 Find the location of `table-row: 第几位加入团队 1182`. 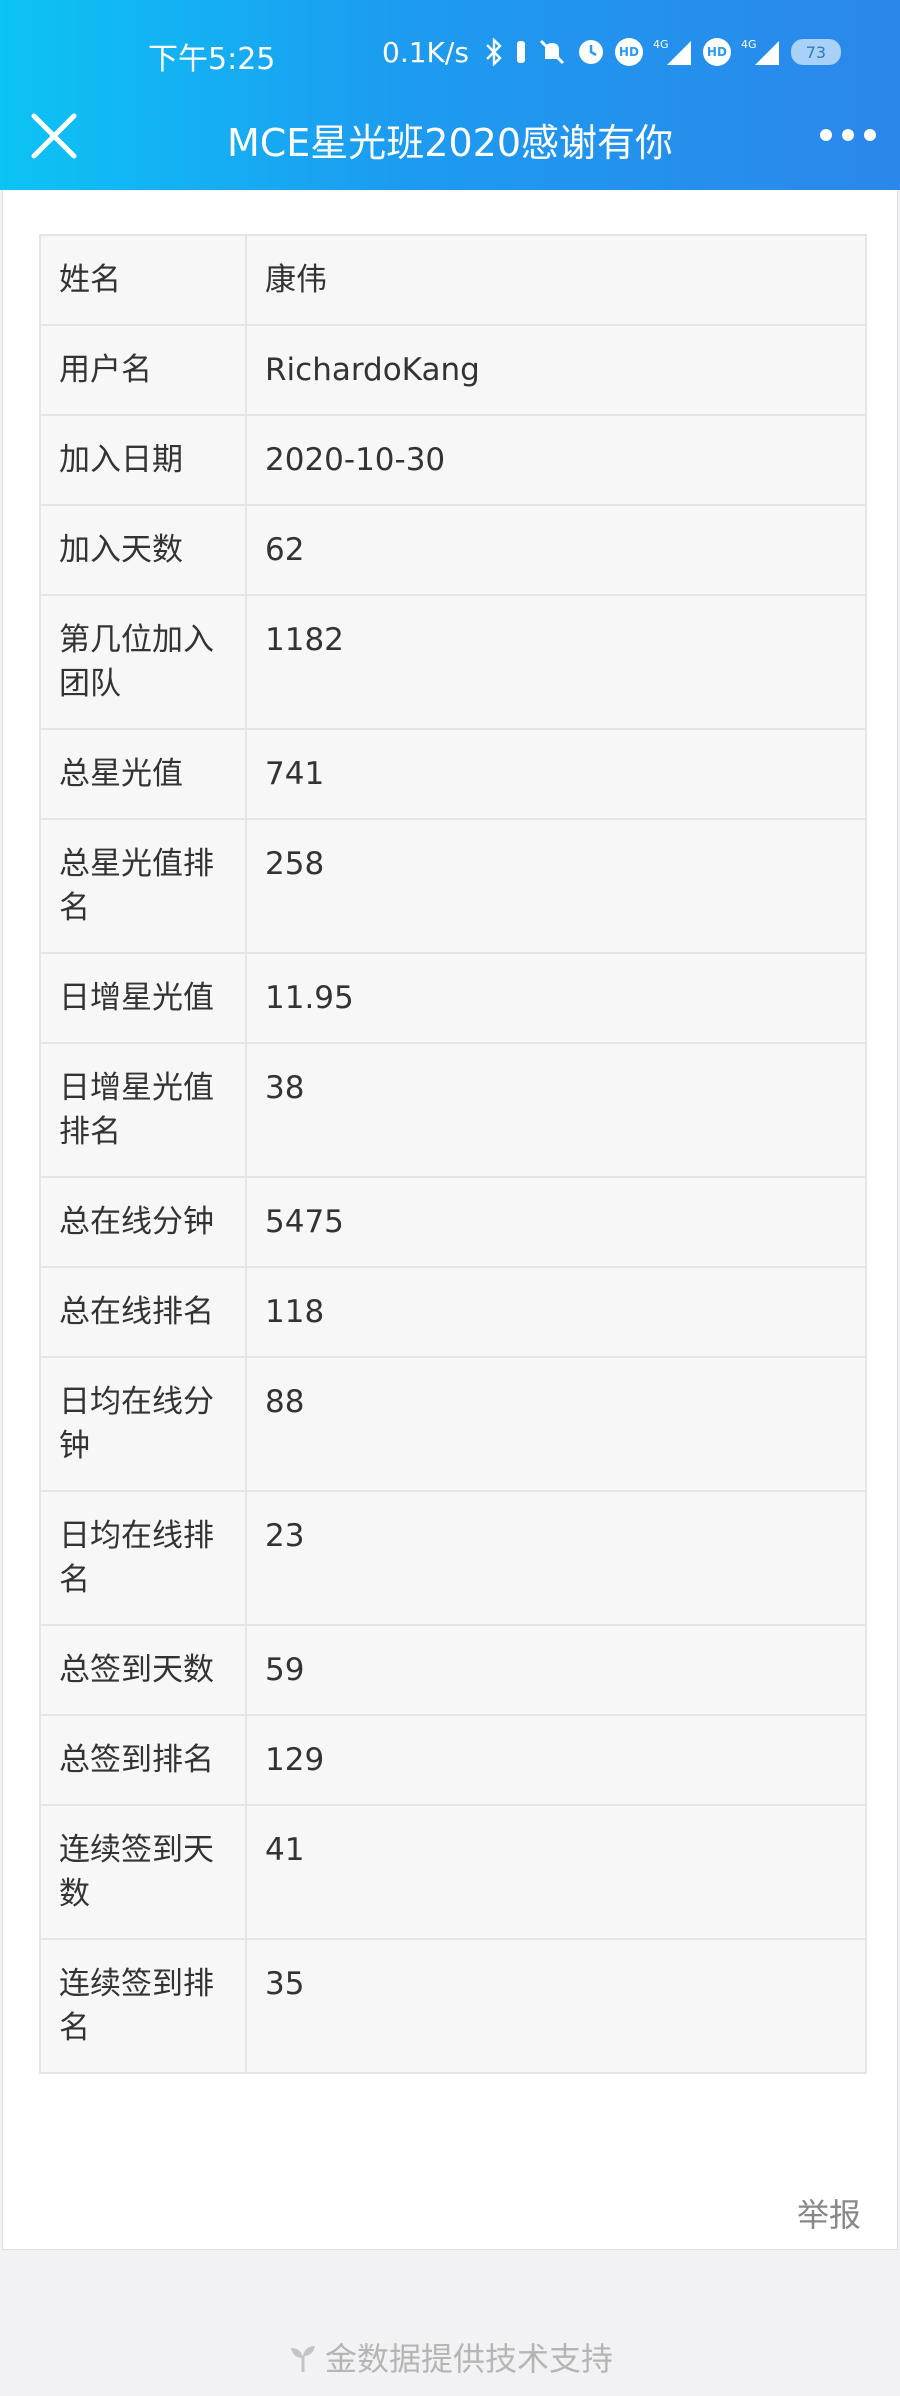

table-row: 第几位加入团队 1182 is located at coordinates (453, 662).